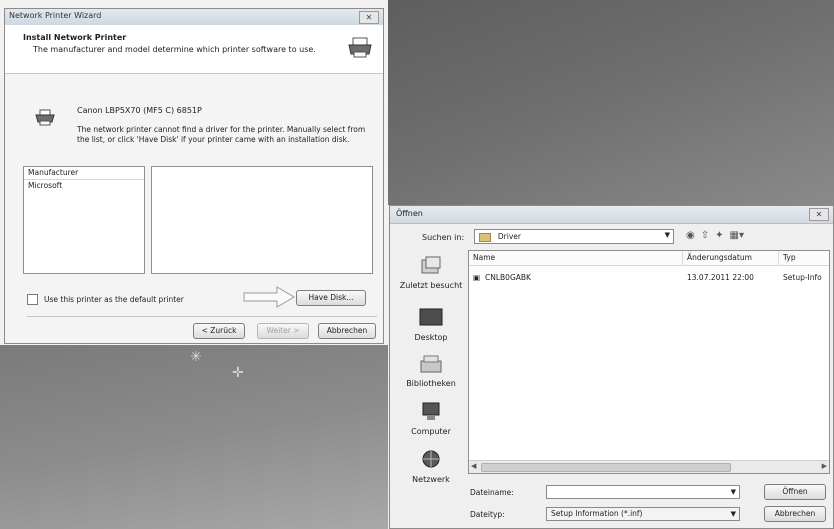 Image resolution: width=834 pixels, height=529 pixels. I want to click on filetype-dropdown: Setup Information (*.inf) ▼, so click(643, 514).